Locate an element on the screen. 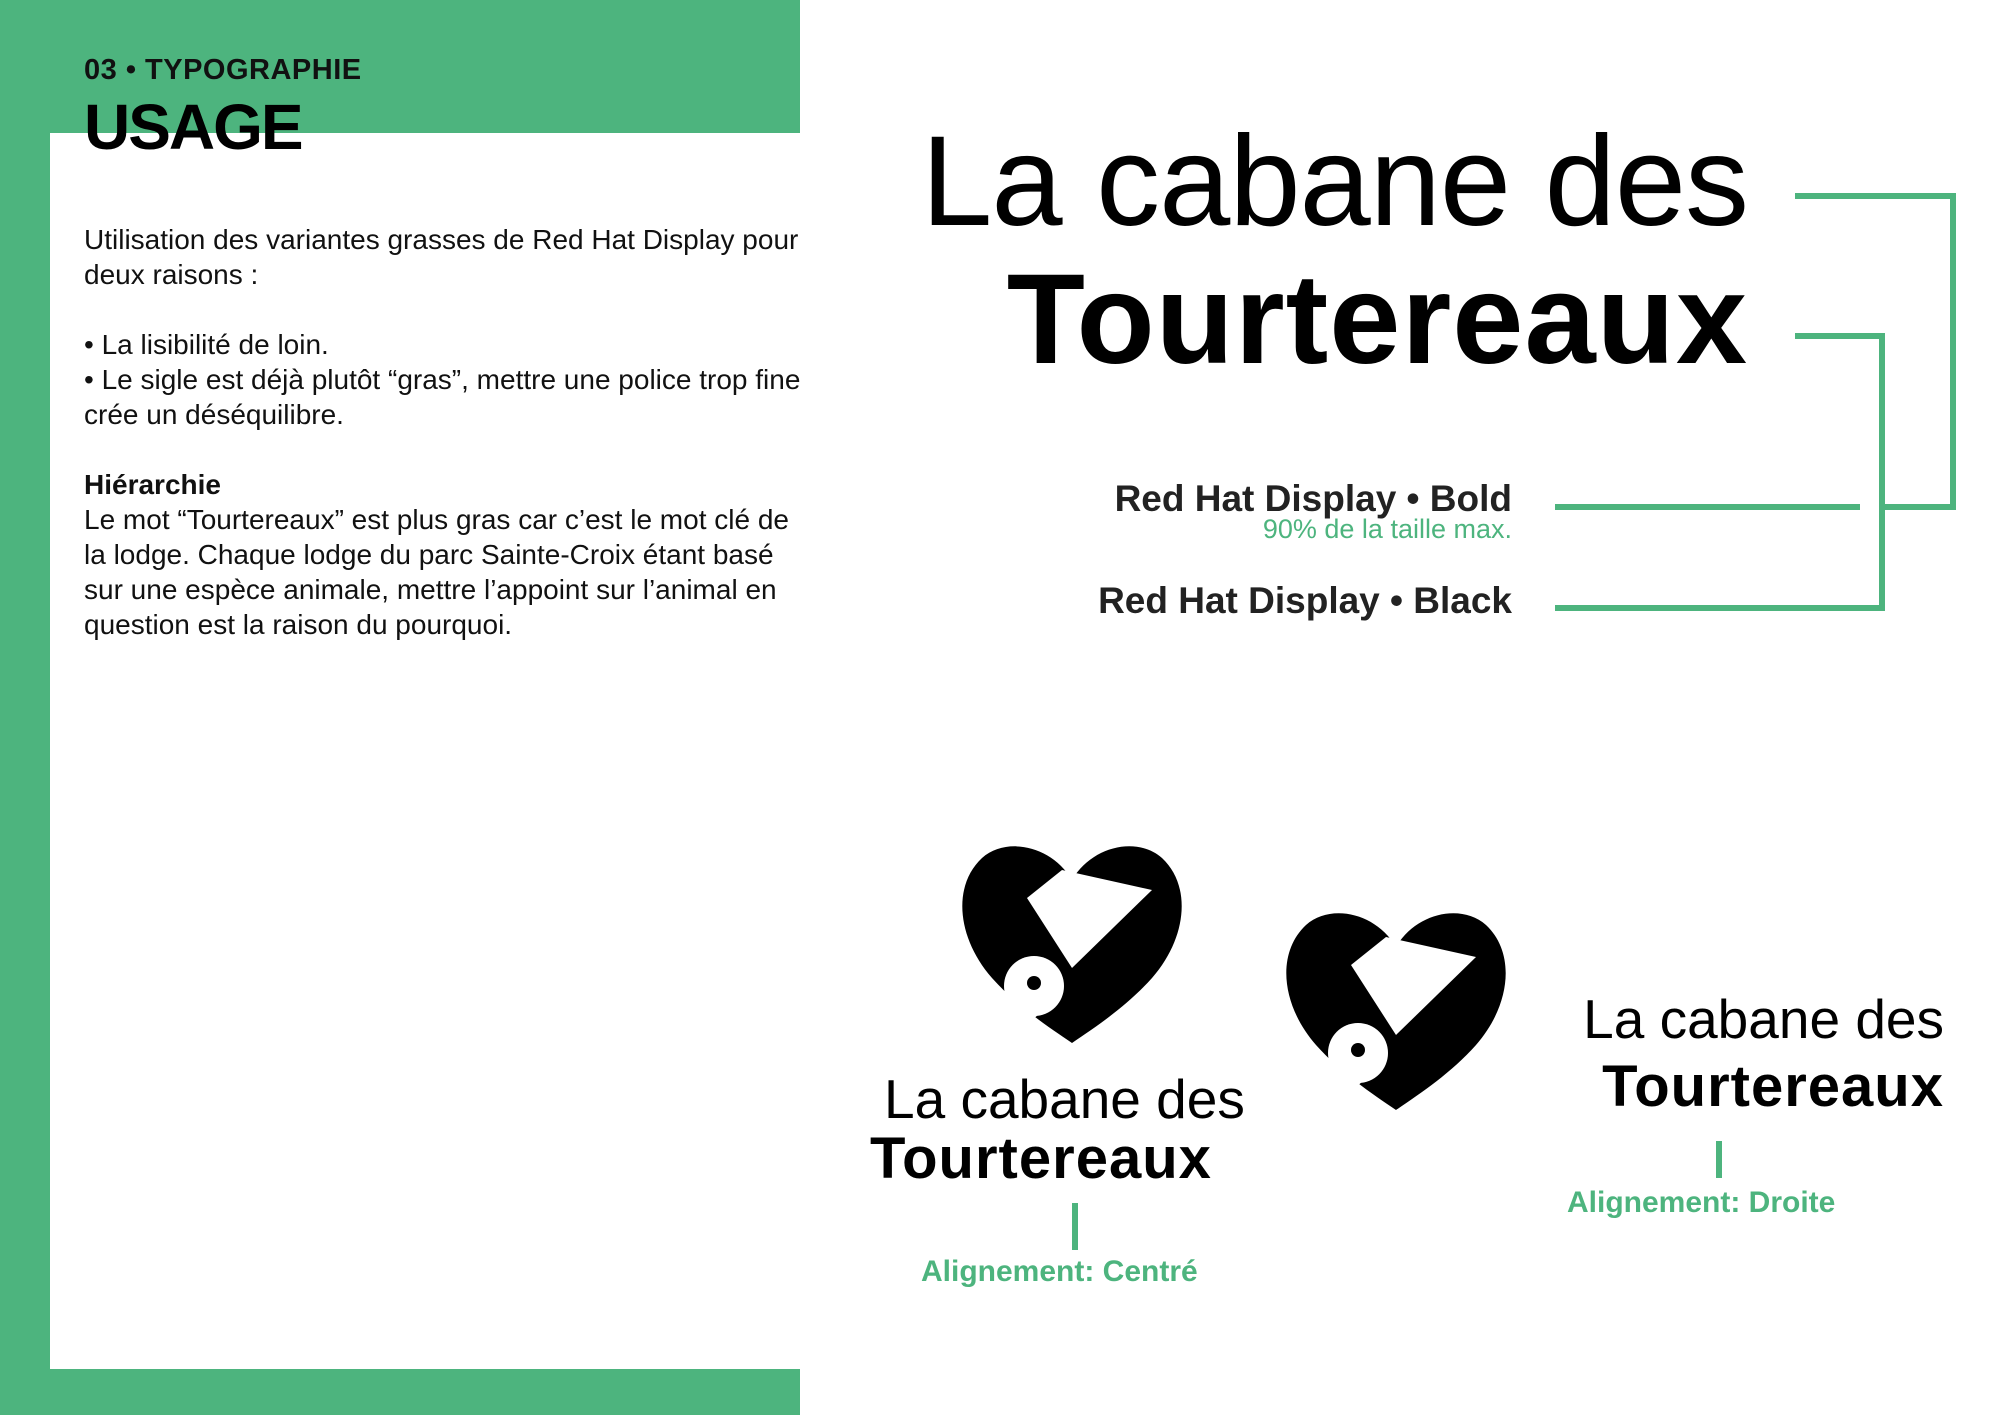 The image size is (2000, 1415). specimen-line-black: Tourtereaux is located at coordinates (1377, 319).